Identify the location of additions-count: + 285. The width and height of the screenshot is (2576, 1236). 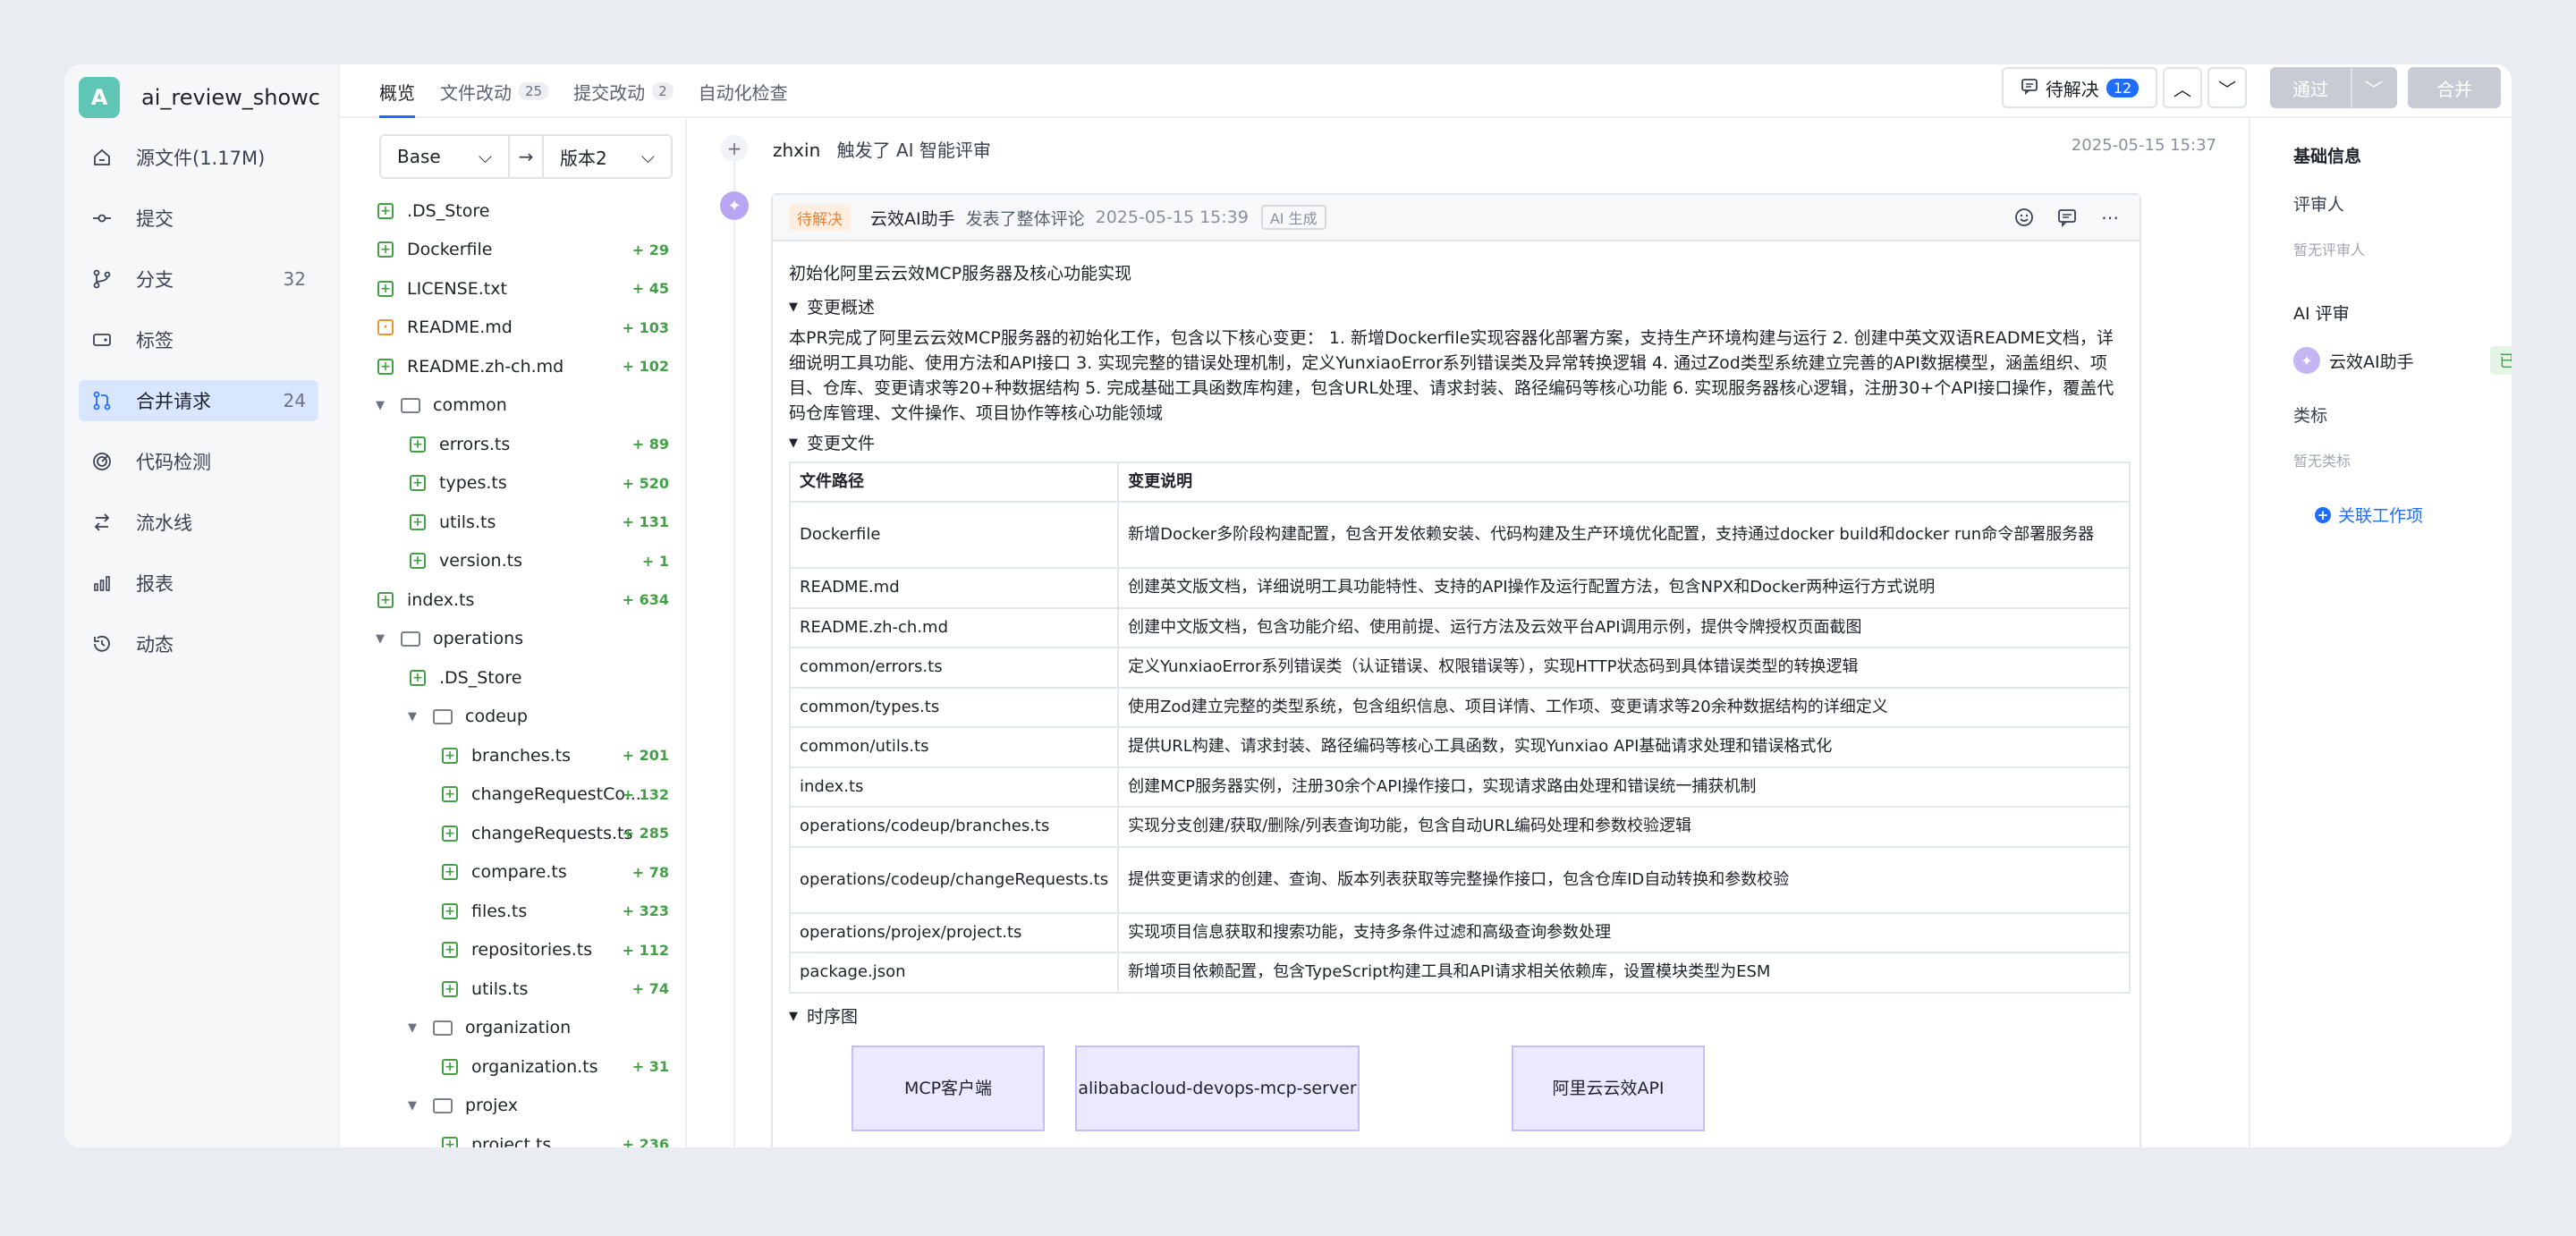
(645, 834).